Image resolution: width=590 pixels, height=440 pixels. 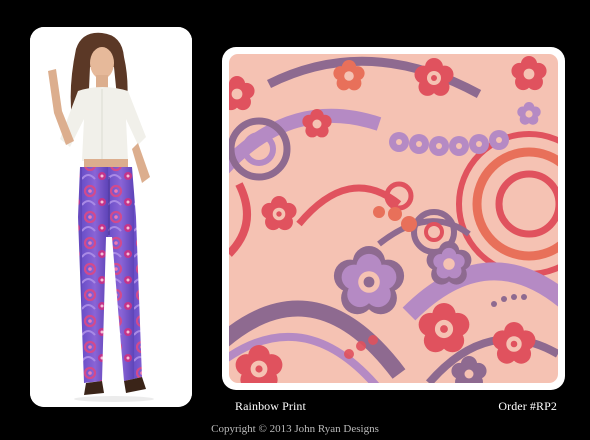 What do you see at coordinates (270, 406) in the screenshot?
I see `product-name: Rainbow Print` at bounding box center [270, 406].